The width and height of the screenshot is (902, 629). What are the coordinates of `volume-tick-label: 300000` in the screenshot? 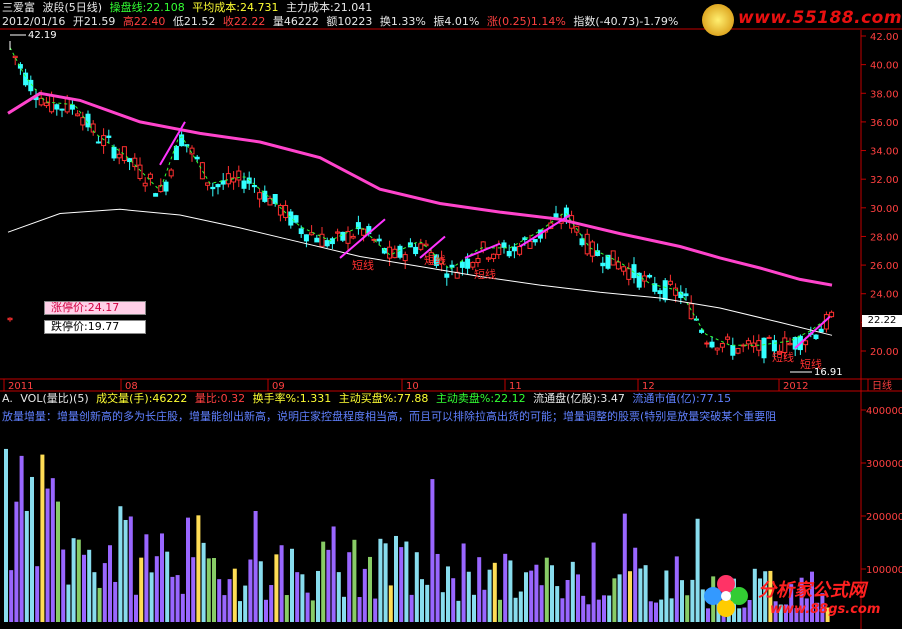 It's located at (884, 464).